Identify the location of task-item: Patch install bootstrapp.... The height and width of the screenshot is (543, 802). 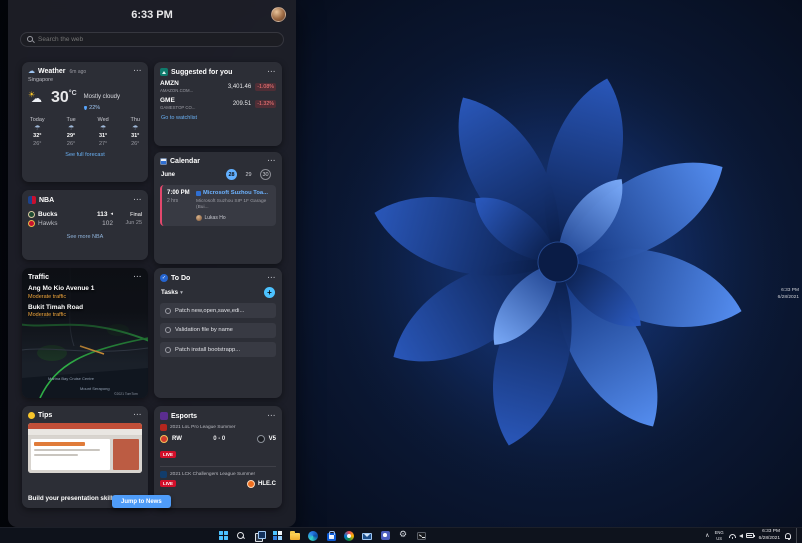
(218, 349).